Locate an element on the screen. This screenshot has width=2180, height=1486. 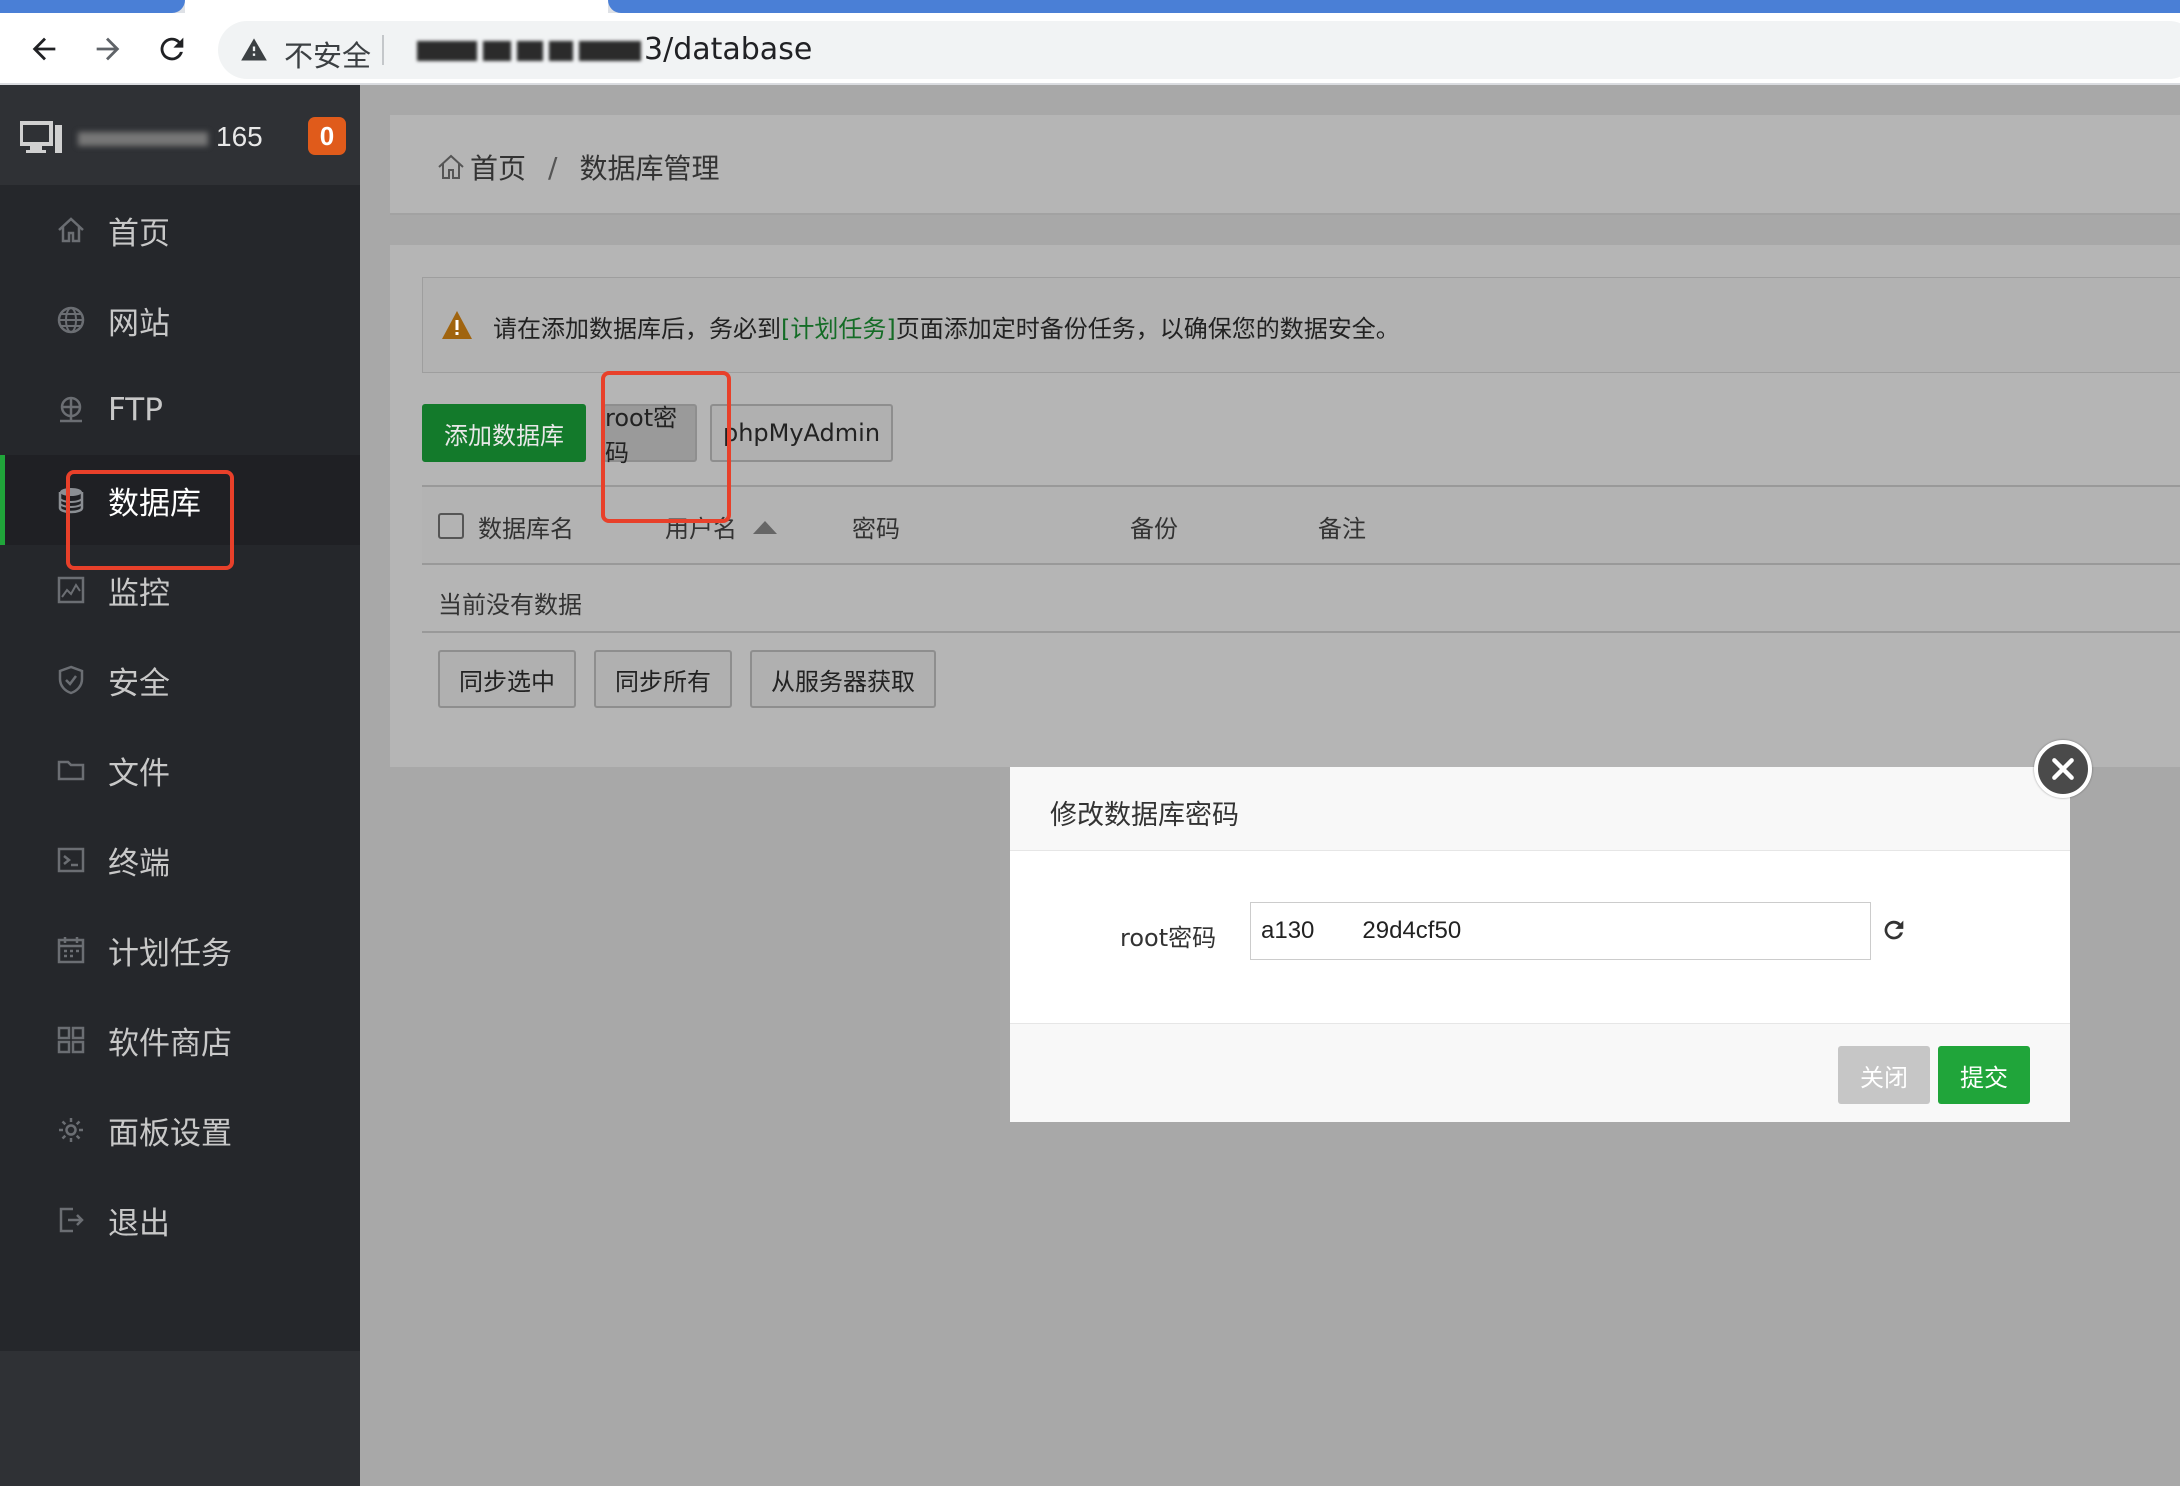
ftp-icon is located at coordinates (71, 410).